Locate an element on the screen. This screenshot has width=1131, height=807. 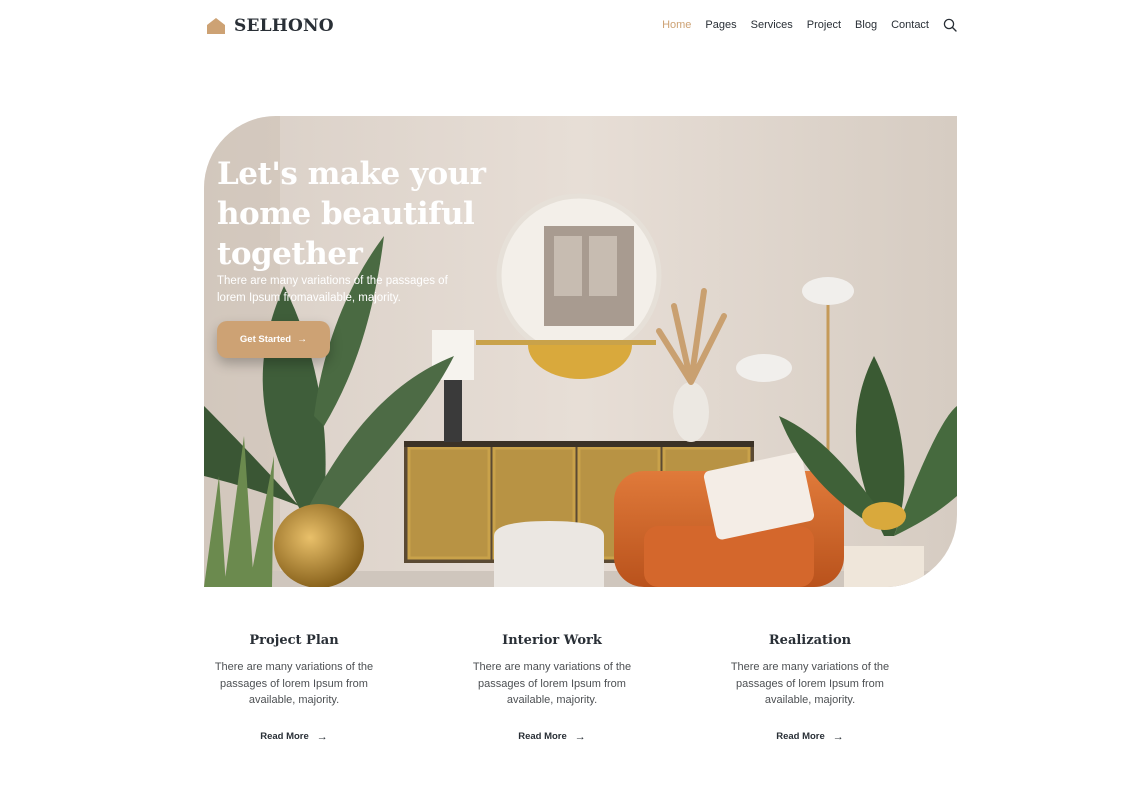
search-icon is located at coordinates (950, 25).